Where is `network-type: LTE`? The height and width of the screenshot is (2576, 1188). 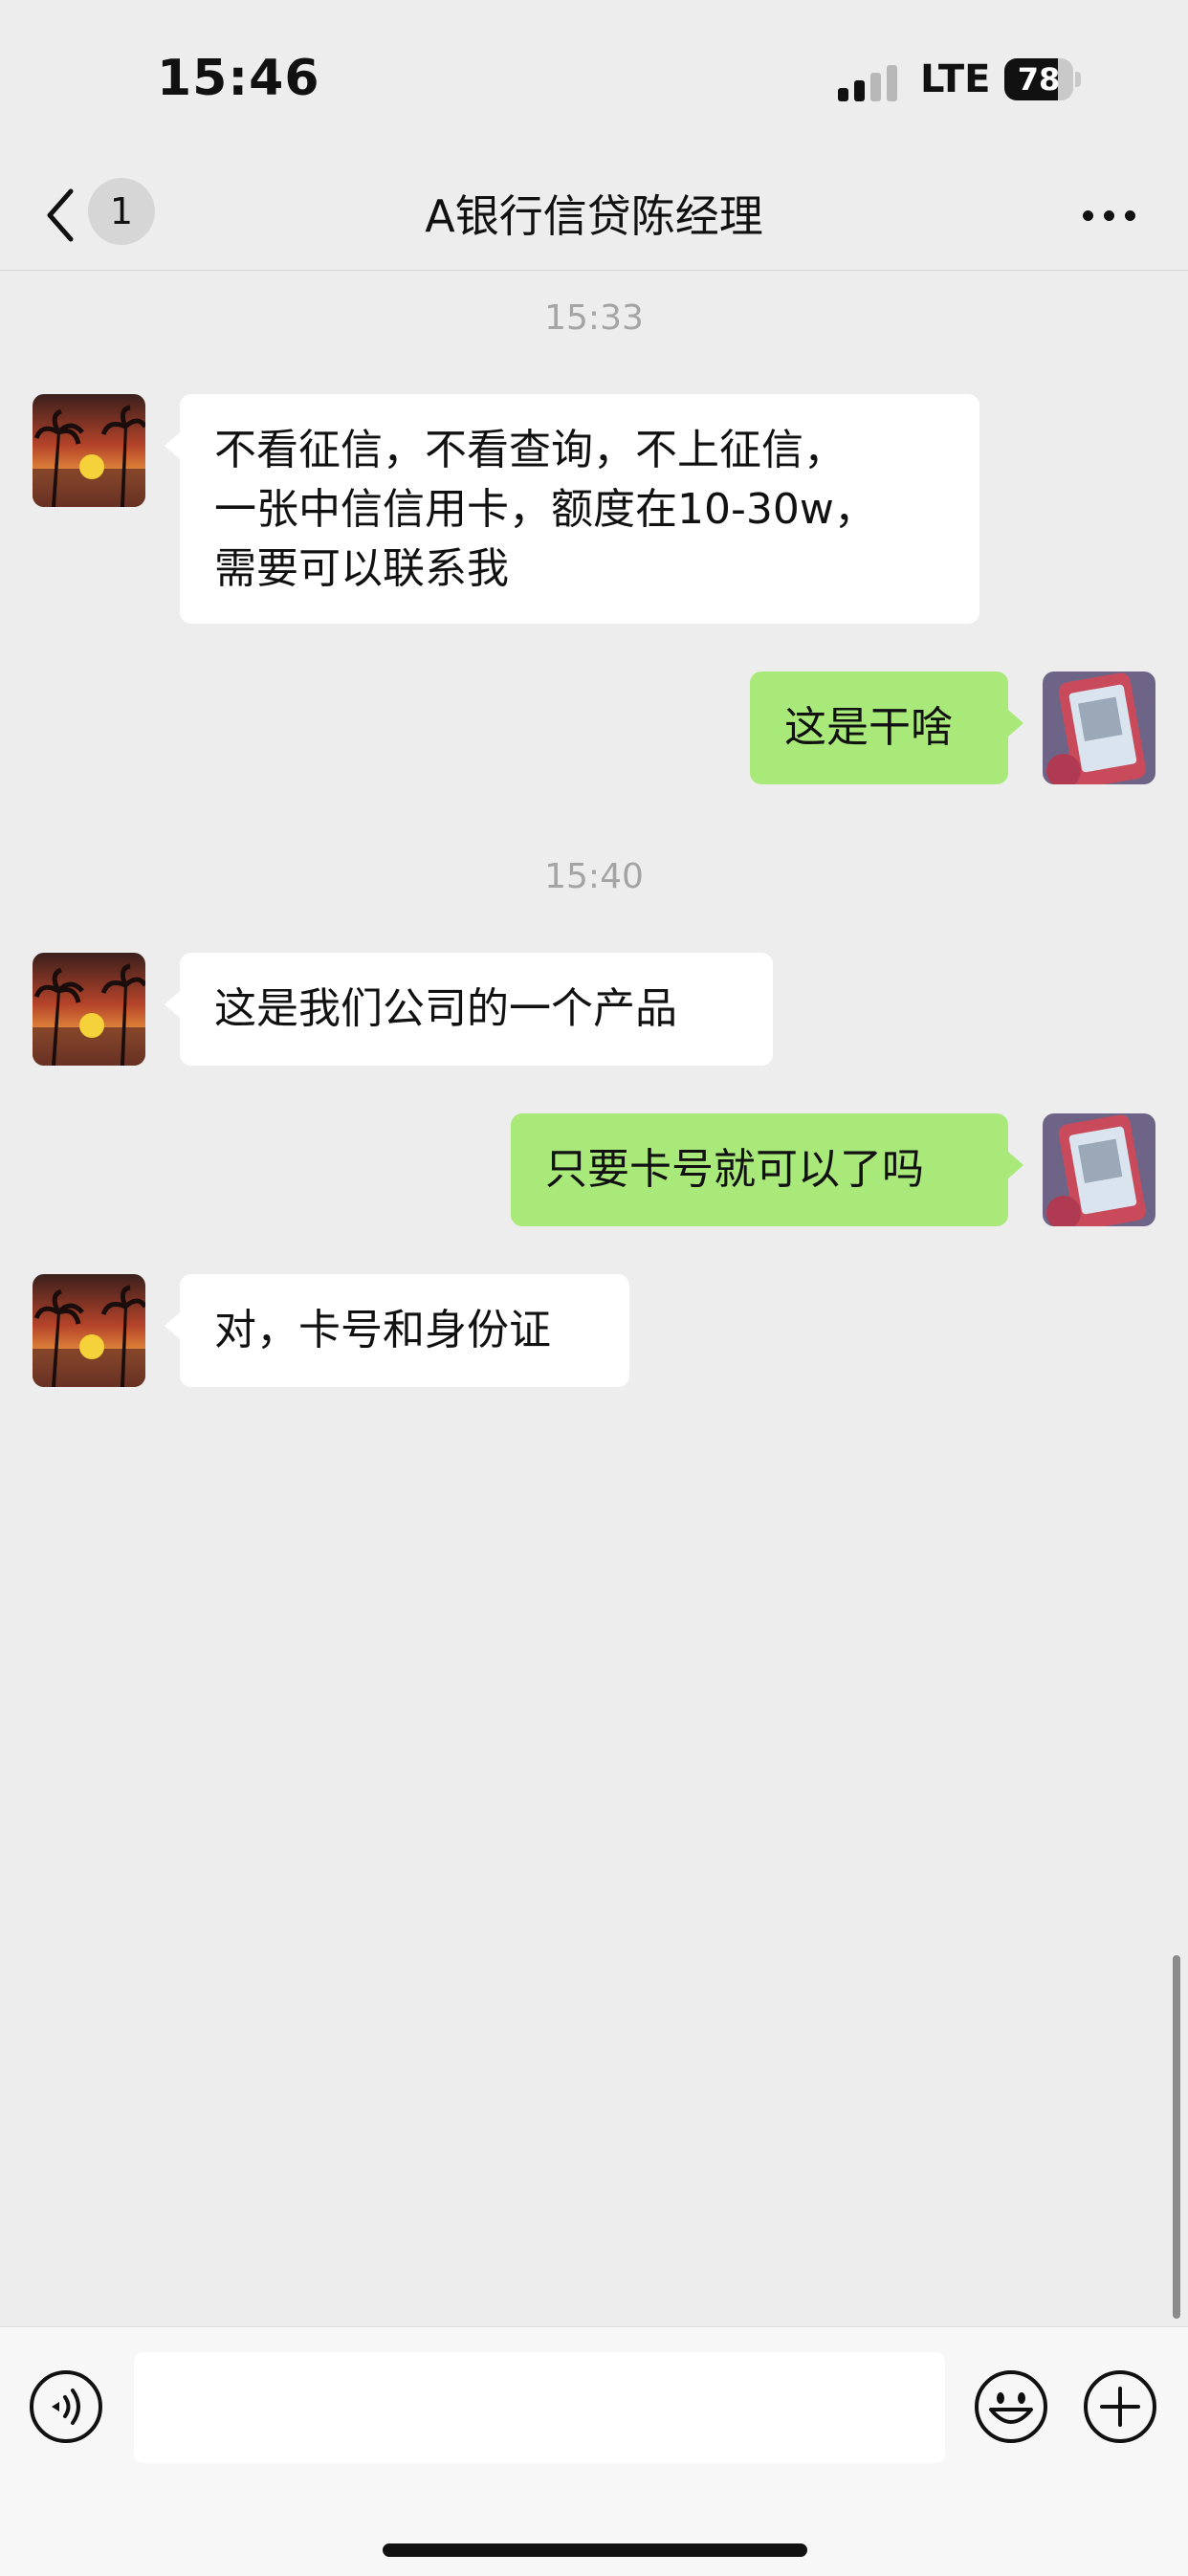 network-type: LTE is located at coordinates (955, 79).